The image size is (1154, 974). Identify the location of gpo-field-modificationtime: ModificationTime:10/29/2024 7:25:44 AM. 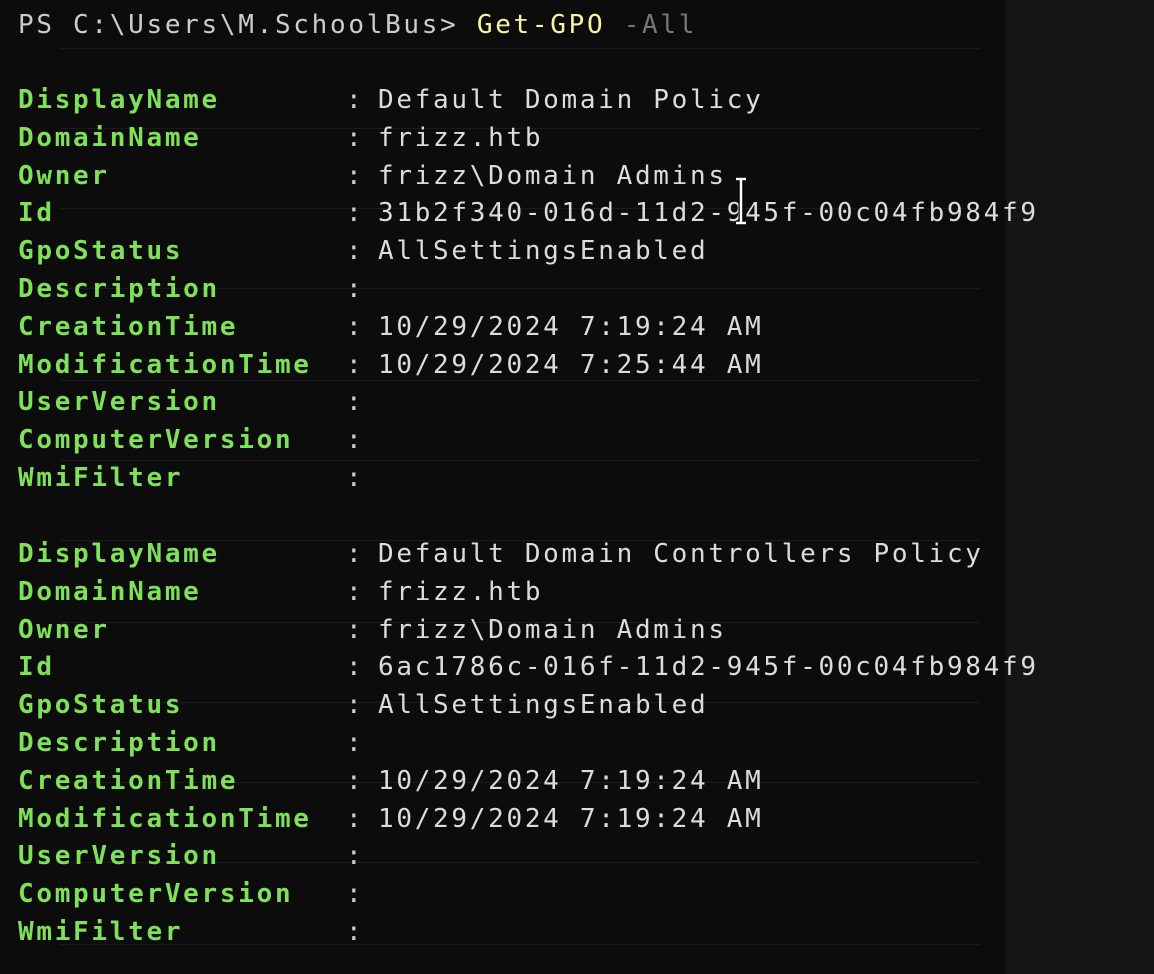
(528, 366).